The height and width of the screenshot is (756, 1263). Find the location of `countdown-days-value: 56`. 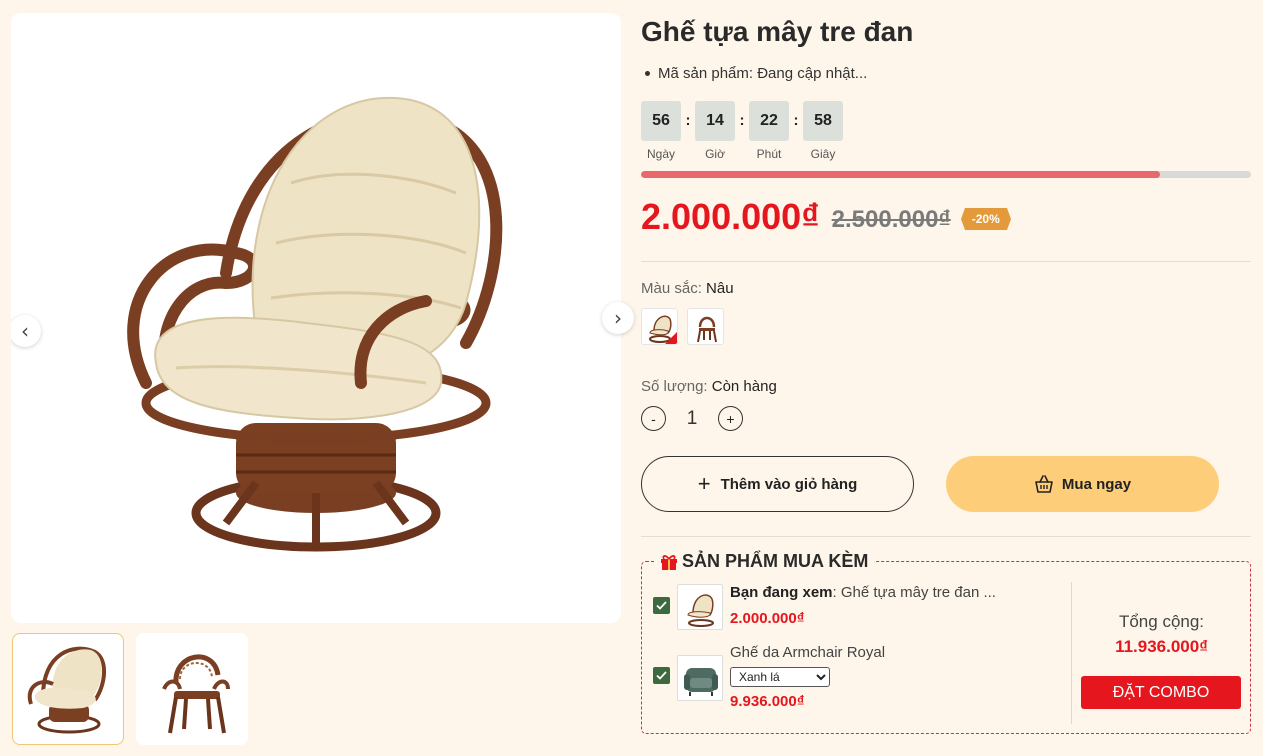

countdown-days-value: 56 is located at coordinates (661, 121).